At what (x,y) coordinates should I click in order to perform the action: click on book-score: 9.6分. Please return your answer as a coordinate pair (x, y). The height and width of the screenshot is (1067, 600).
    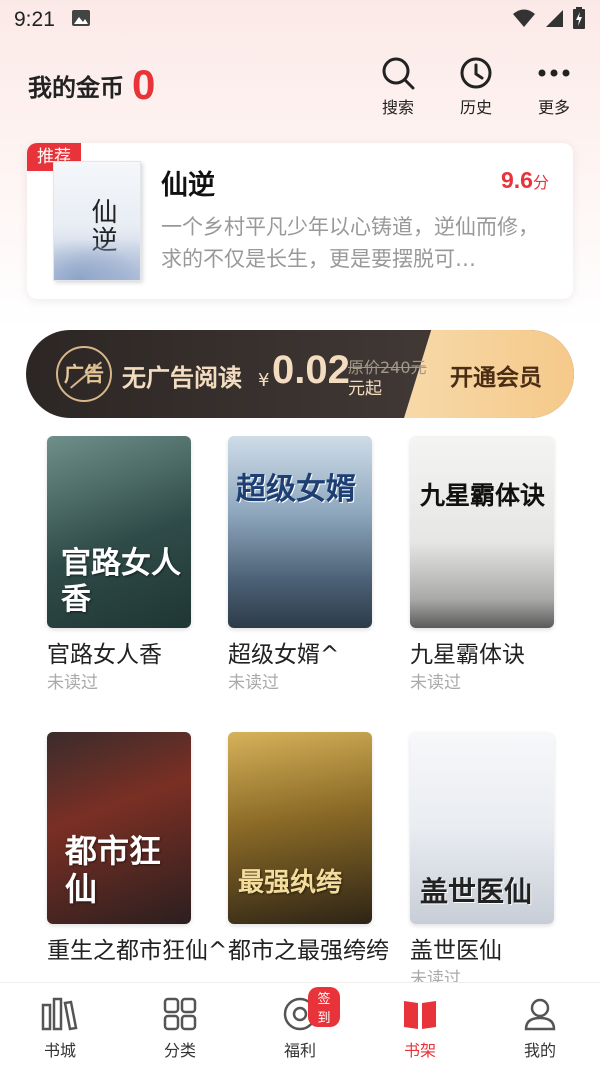
    Looking at the image, I should click on (525, 180).